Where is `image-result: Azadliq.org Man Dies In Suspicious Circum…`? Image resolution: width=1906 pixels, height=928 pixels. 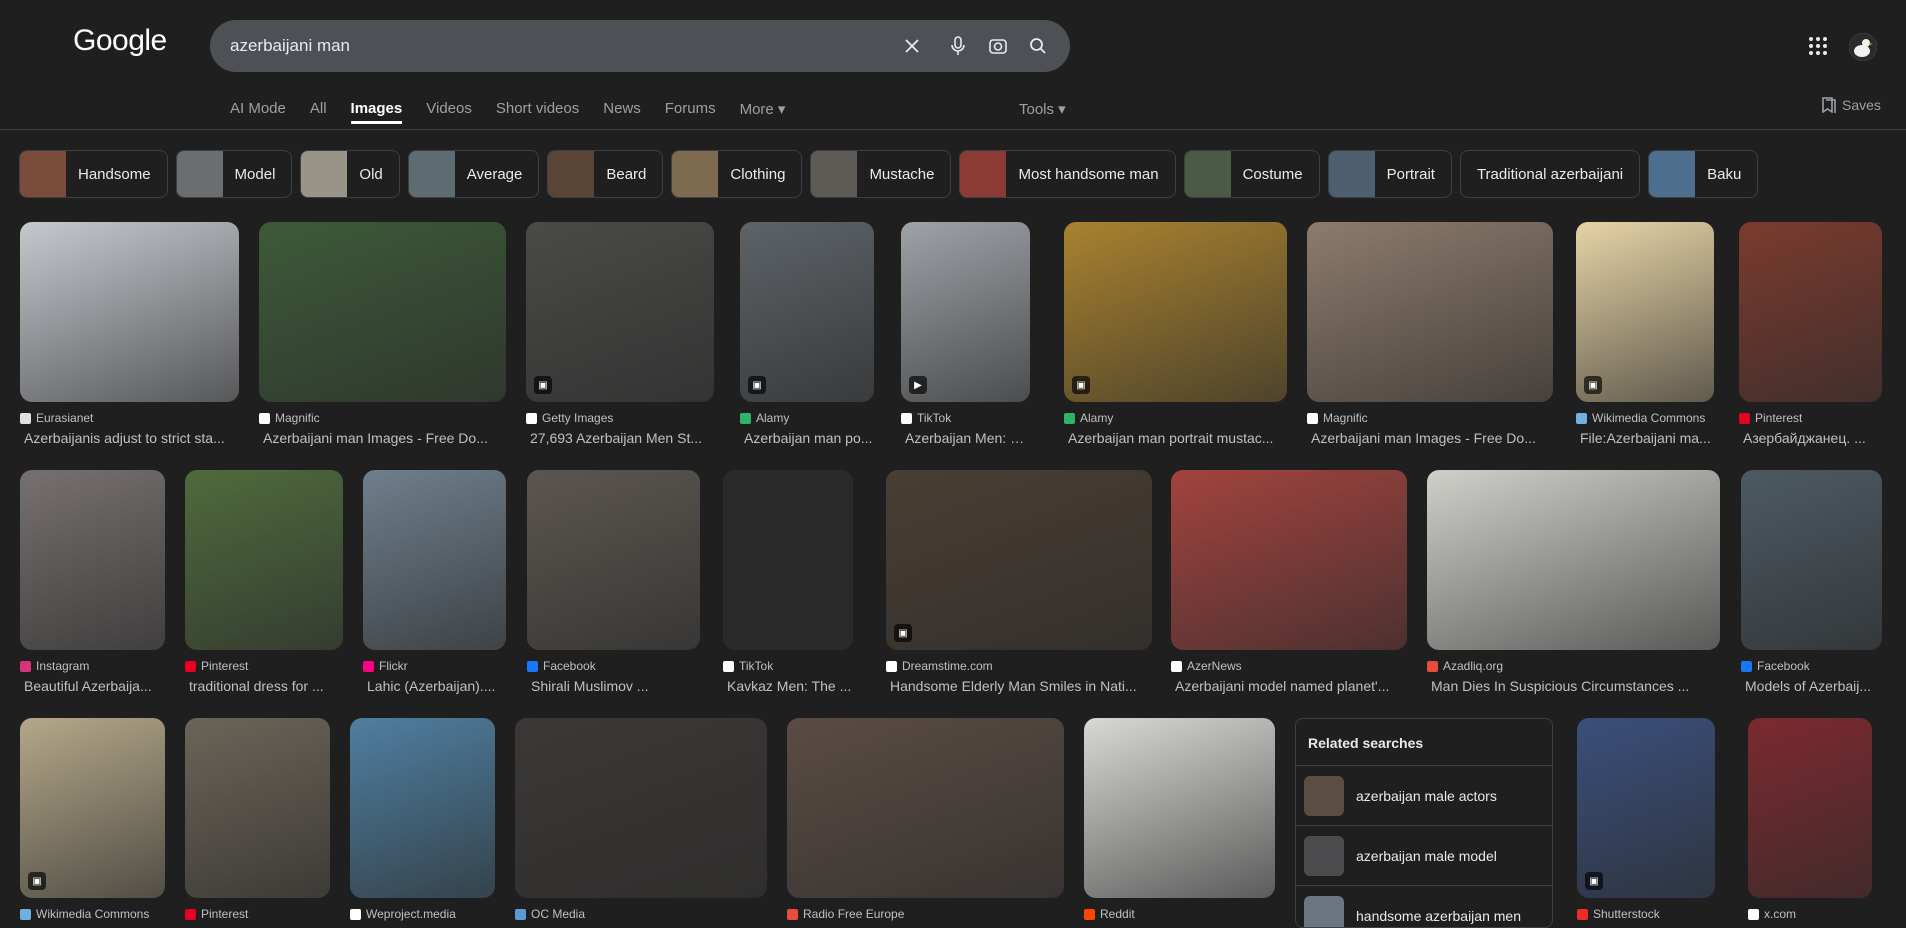
image-result: Azadliq.org Man Dies In Suspicious Circum… is located at coordinates (1573, 582).